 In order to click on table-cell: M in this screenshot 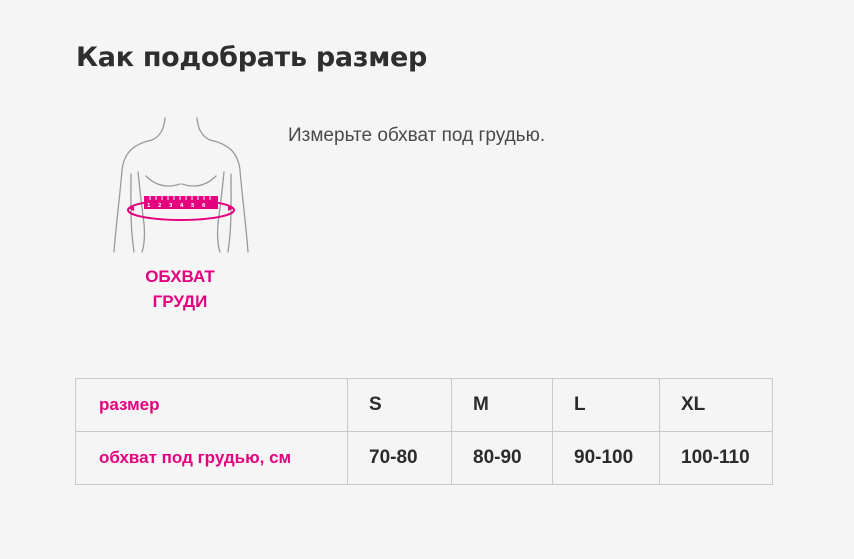, I will do `click(502, 405)`.